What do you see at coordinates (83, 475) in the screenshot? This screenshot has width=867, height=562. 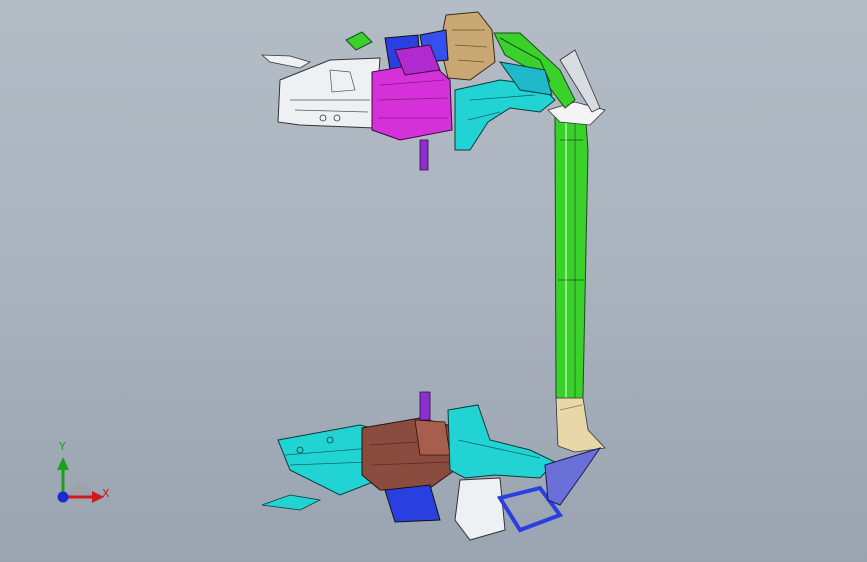 I see `coordinate-triad: Y X` at bounding box center [83, 475].